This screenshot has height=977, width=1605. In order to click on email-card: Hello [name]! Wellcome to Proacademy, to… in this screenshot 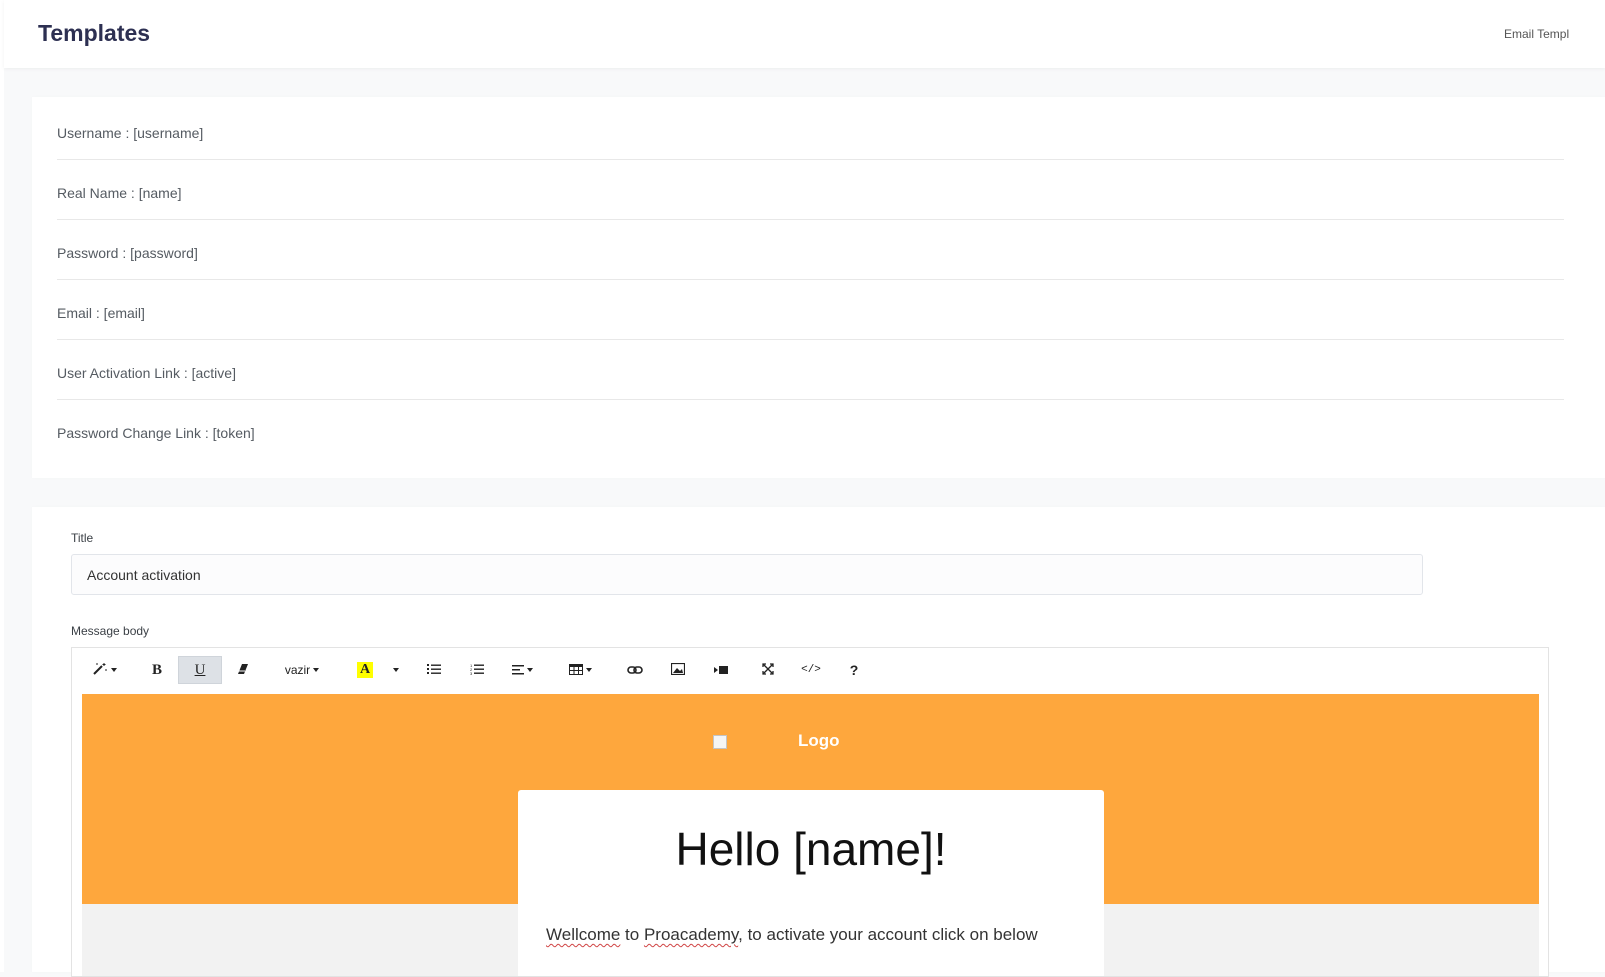, I will do `click(811, 883)`.